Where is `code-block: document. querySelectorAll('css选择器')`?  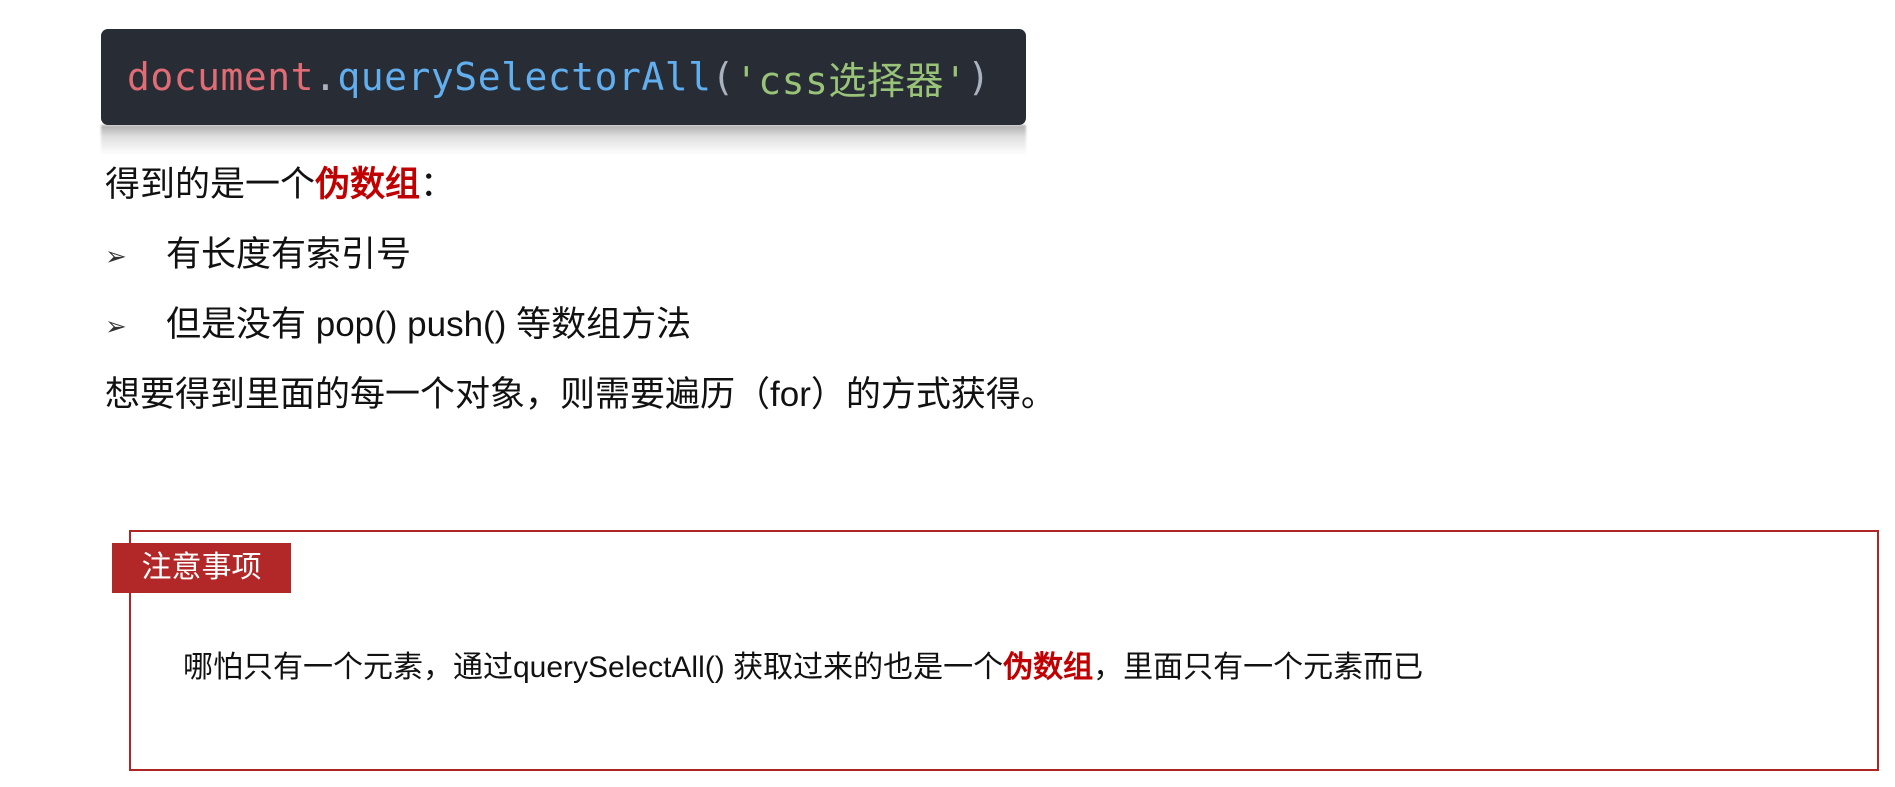
code-block: document. querySelectorAll('css选择器') is located at coordinates (563, 77).